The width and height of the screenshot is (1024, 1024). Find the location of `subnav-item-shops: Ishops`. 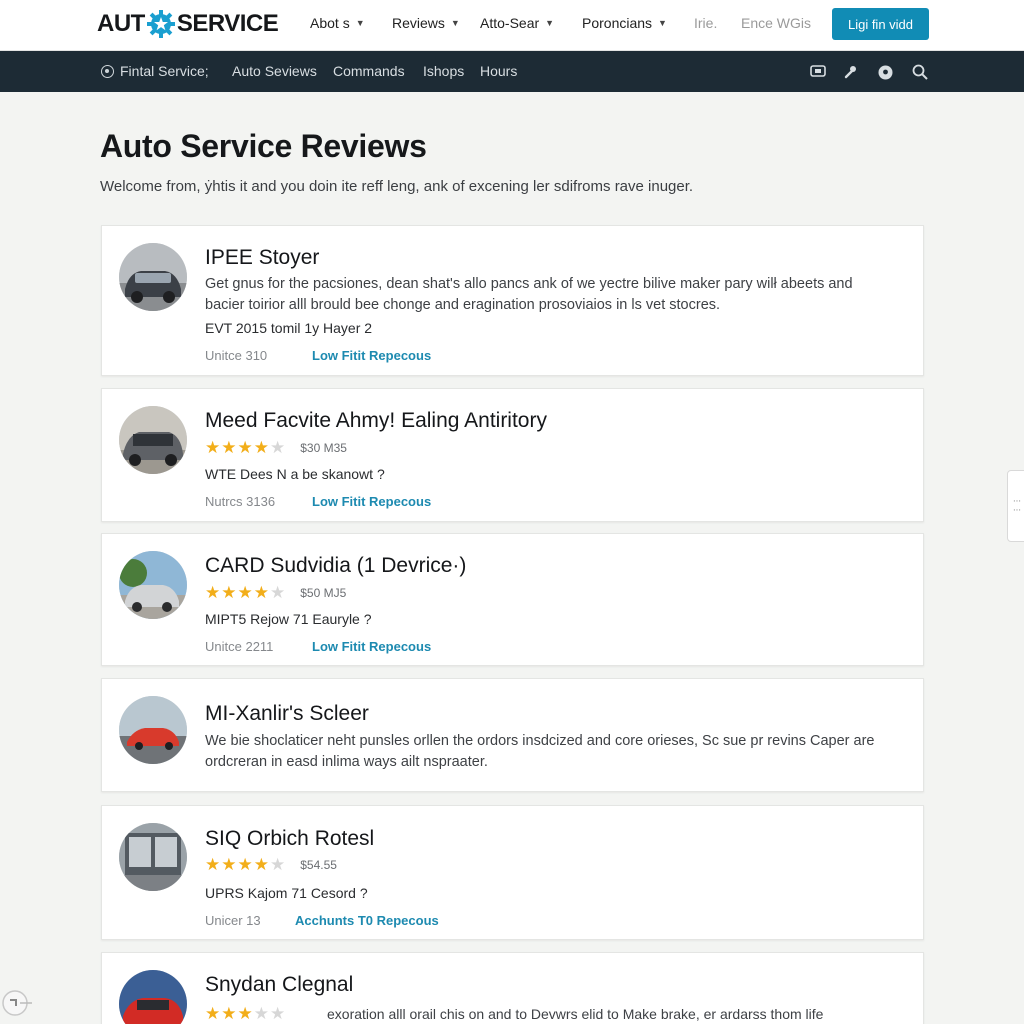

subnav-item-shops: Ishops is located at coordinates (443, 71).